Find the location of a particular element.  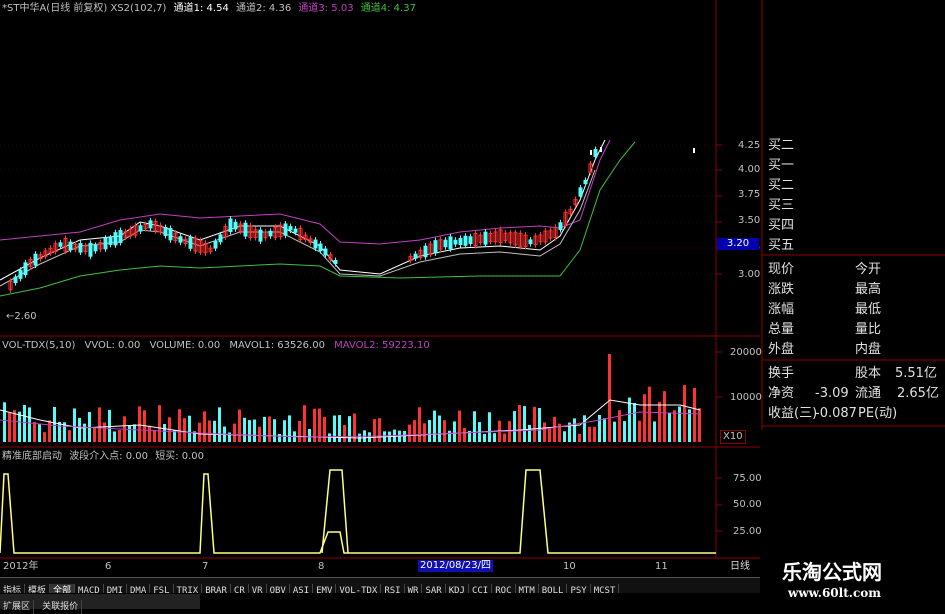

volume-tick: 10000 is located at coordinates (746, 397).